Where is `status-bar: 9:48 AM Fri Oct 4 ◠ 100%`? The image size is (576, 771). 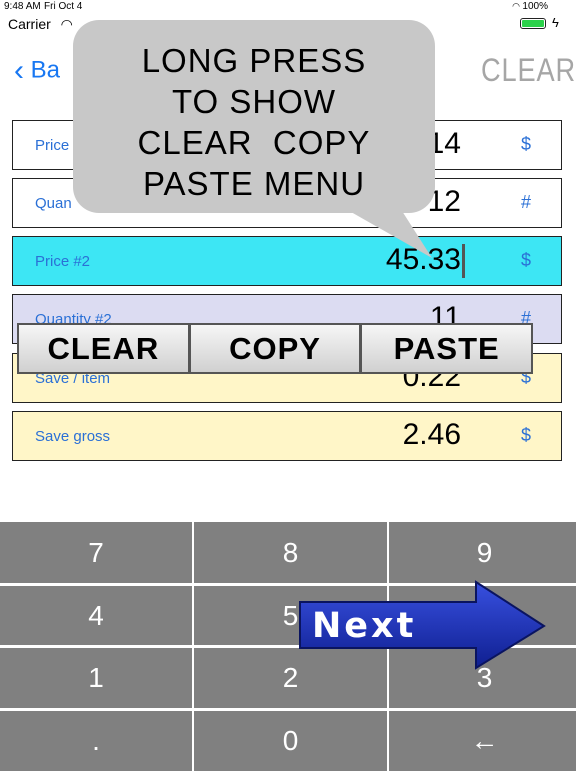
status-bar: 9:48 AM Fri Oct 4 ◠ 100% is located at coordinates (288, 7).